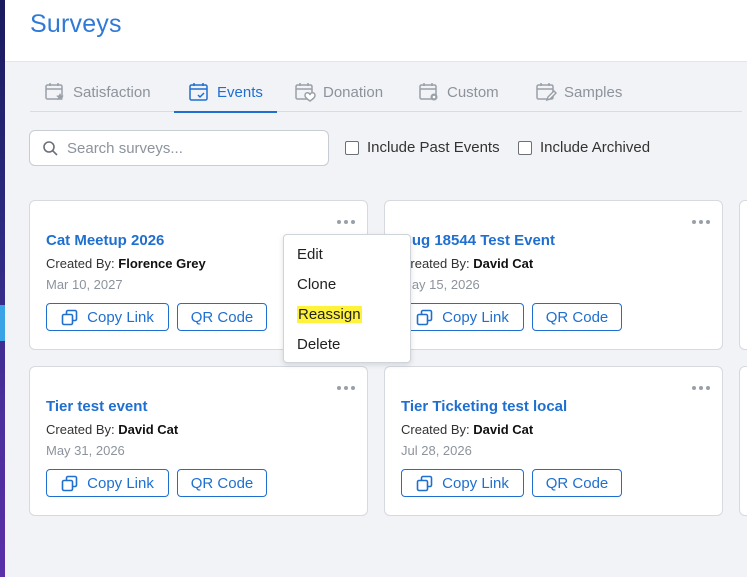  What do you see at coordinates (126, 263) in the screenshot?
I see `survey-creator: Created By: Florence Grey` at bounding box center [126, 263].